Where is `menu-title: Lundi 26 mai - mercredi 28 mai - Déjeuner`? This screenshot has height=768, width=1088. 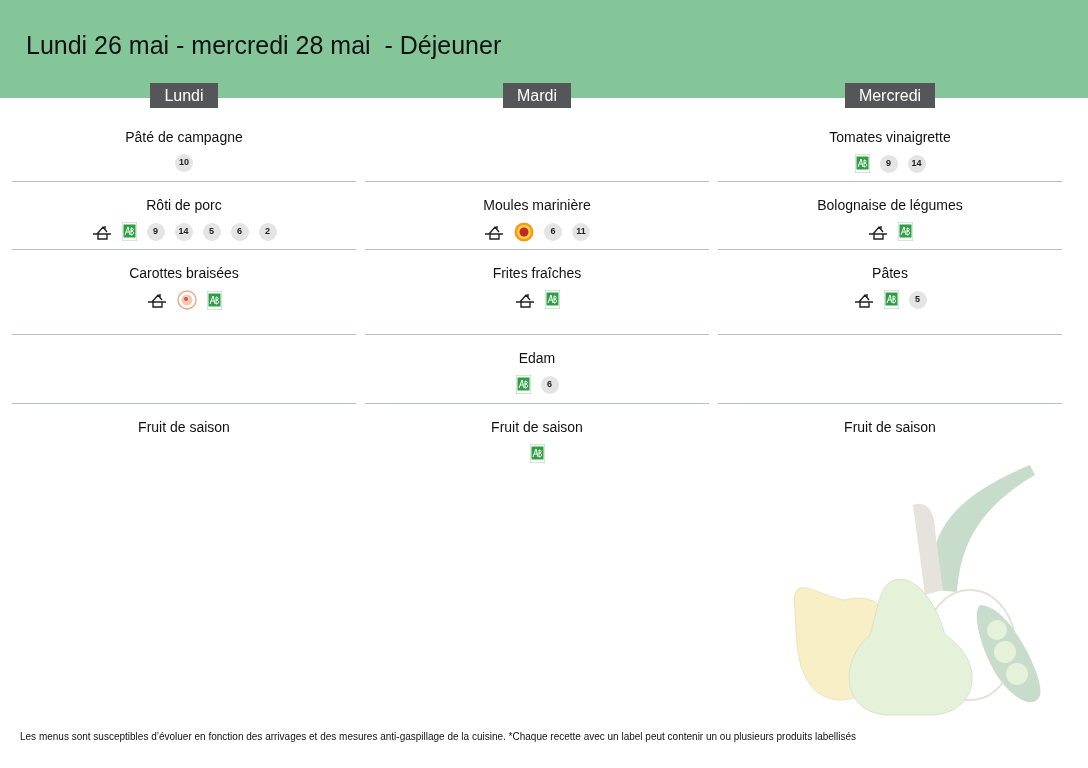 menu-title: Lundi 26 mai - mercredi 28 mai - Déjeuner is located at coordinates (264, 45).